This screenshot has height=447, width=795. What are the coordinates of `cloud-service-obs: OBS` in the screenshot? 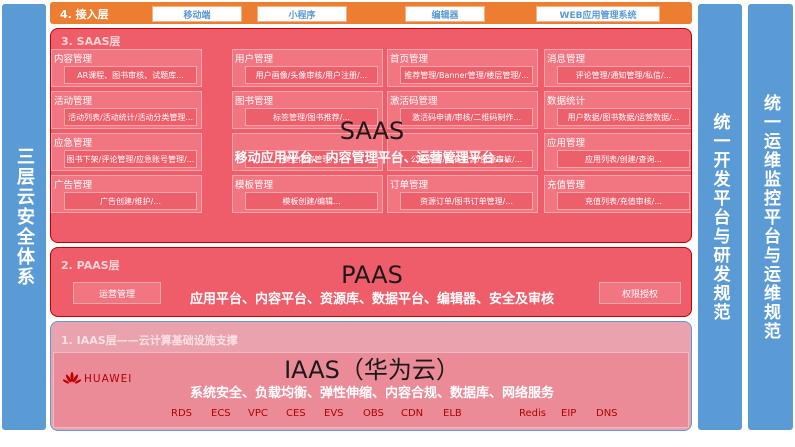 It's located at (373, 413).